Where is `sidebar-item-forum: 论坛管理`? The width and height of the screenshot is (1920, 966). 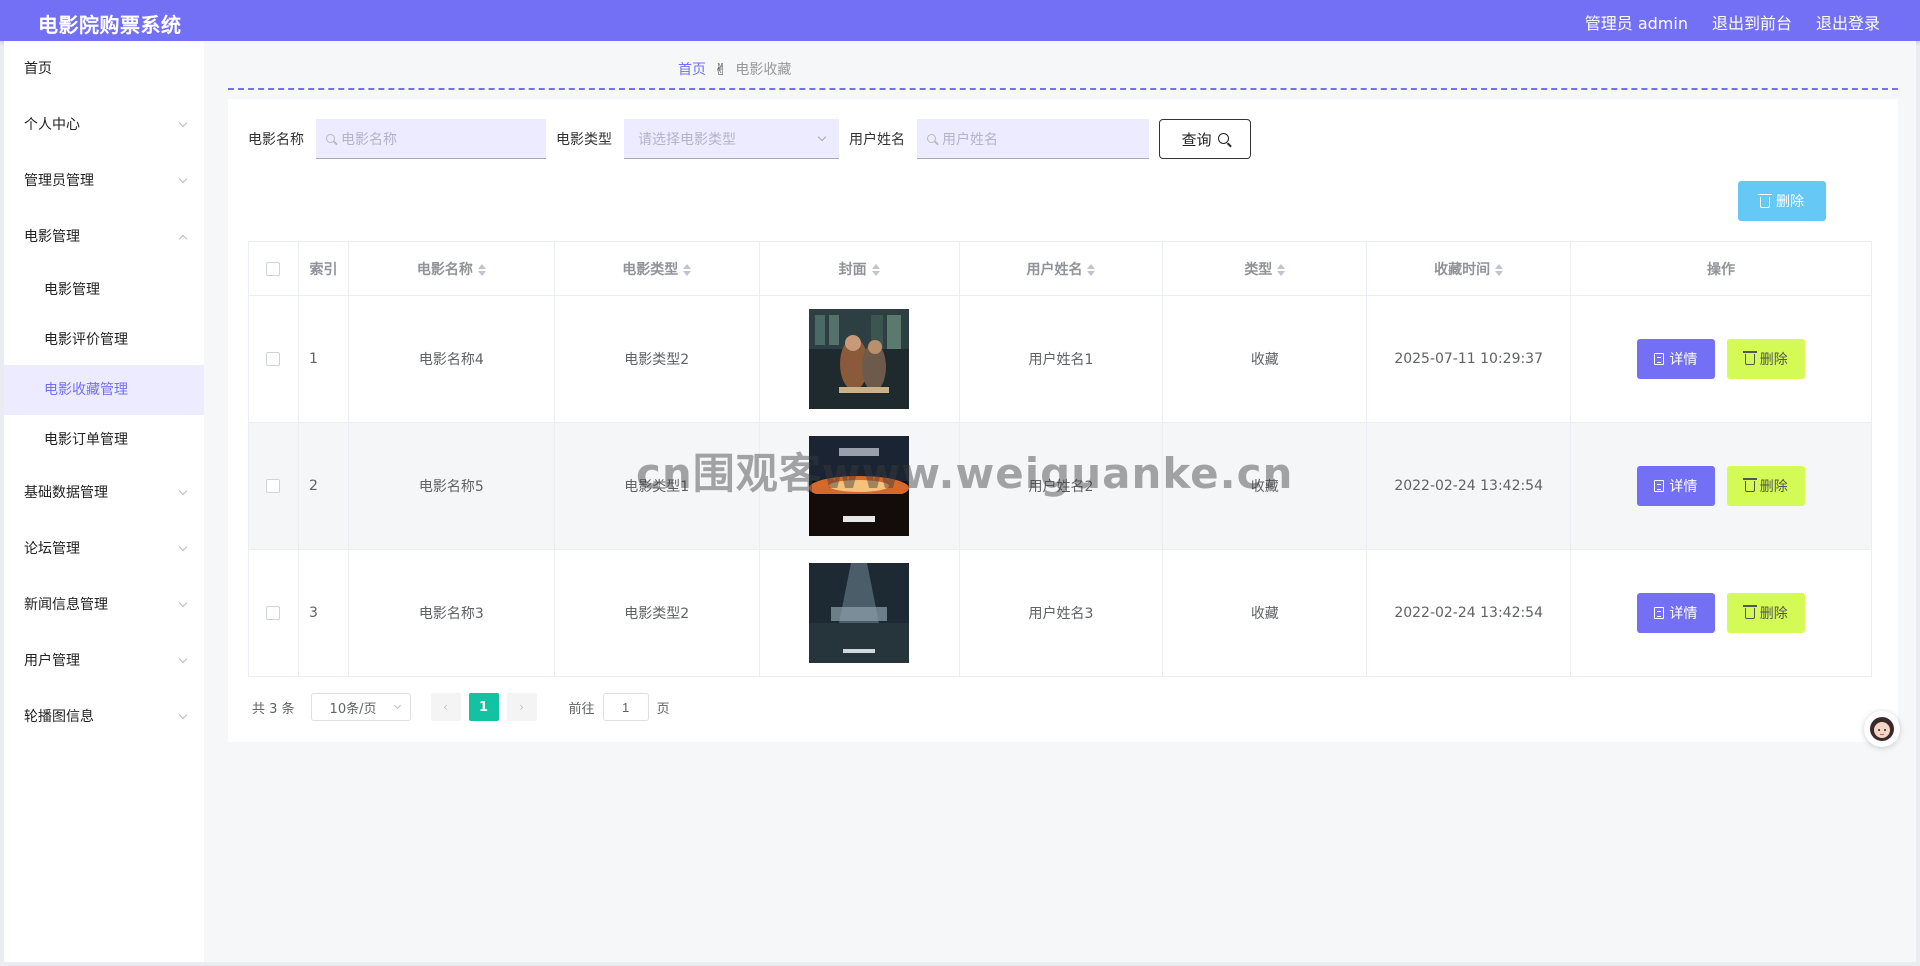 sidebar-item-forum: 论坛管理 is located at coordinates (104, 549).